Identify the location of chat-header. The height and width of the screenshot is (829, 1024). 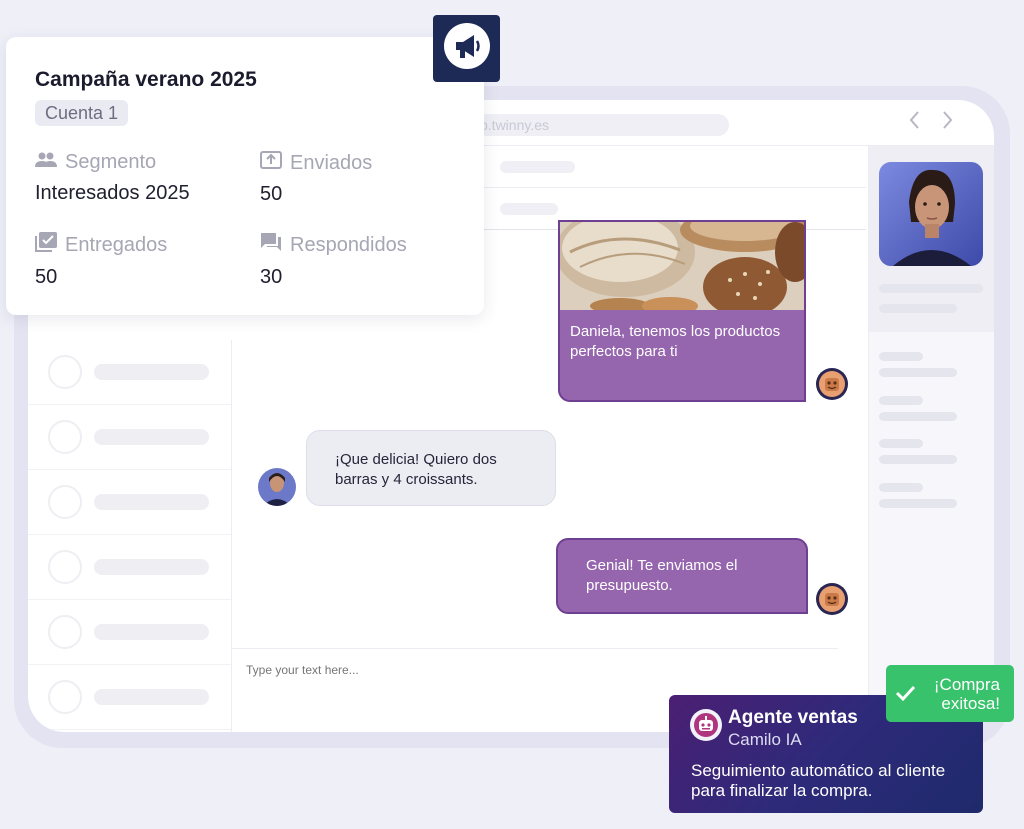
(673, 167).